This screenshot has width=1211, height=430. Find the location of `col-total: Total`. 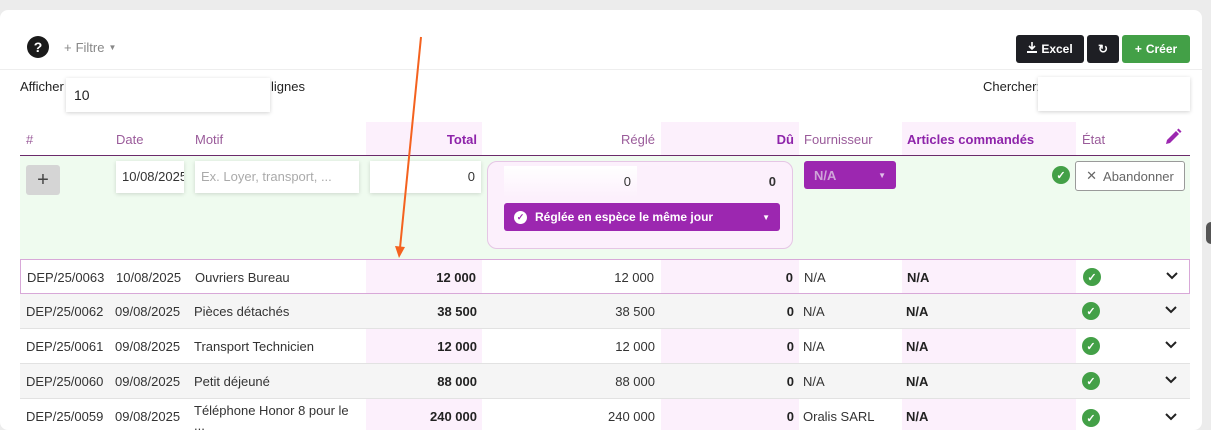

col-total: Total is located at coordinates (462, 139).